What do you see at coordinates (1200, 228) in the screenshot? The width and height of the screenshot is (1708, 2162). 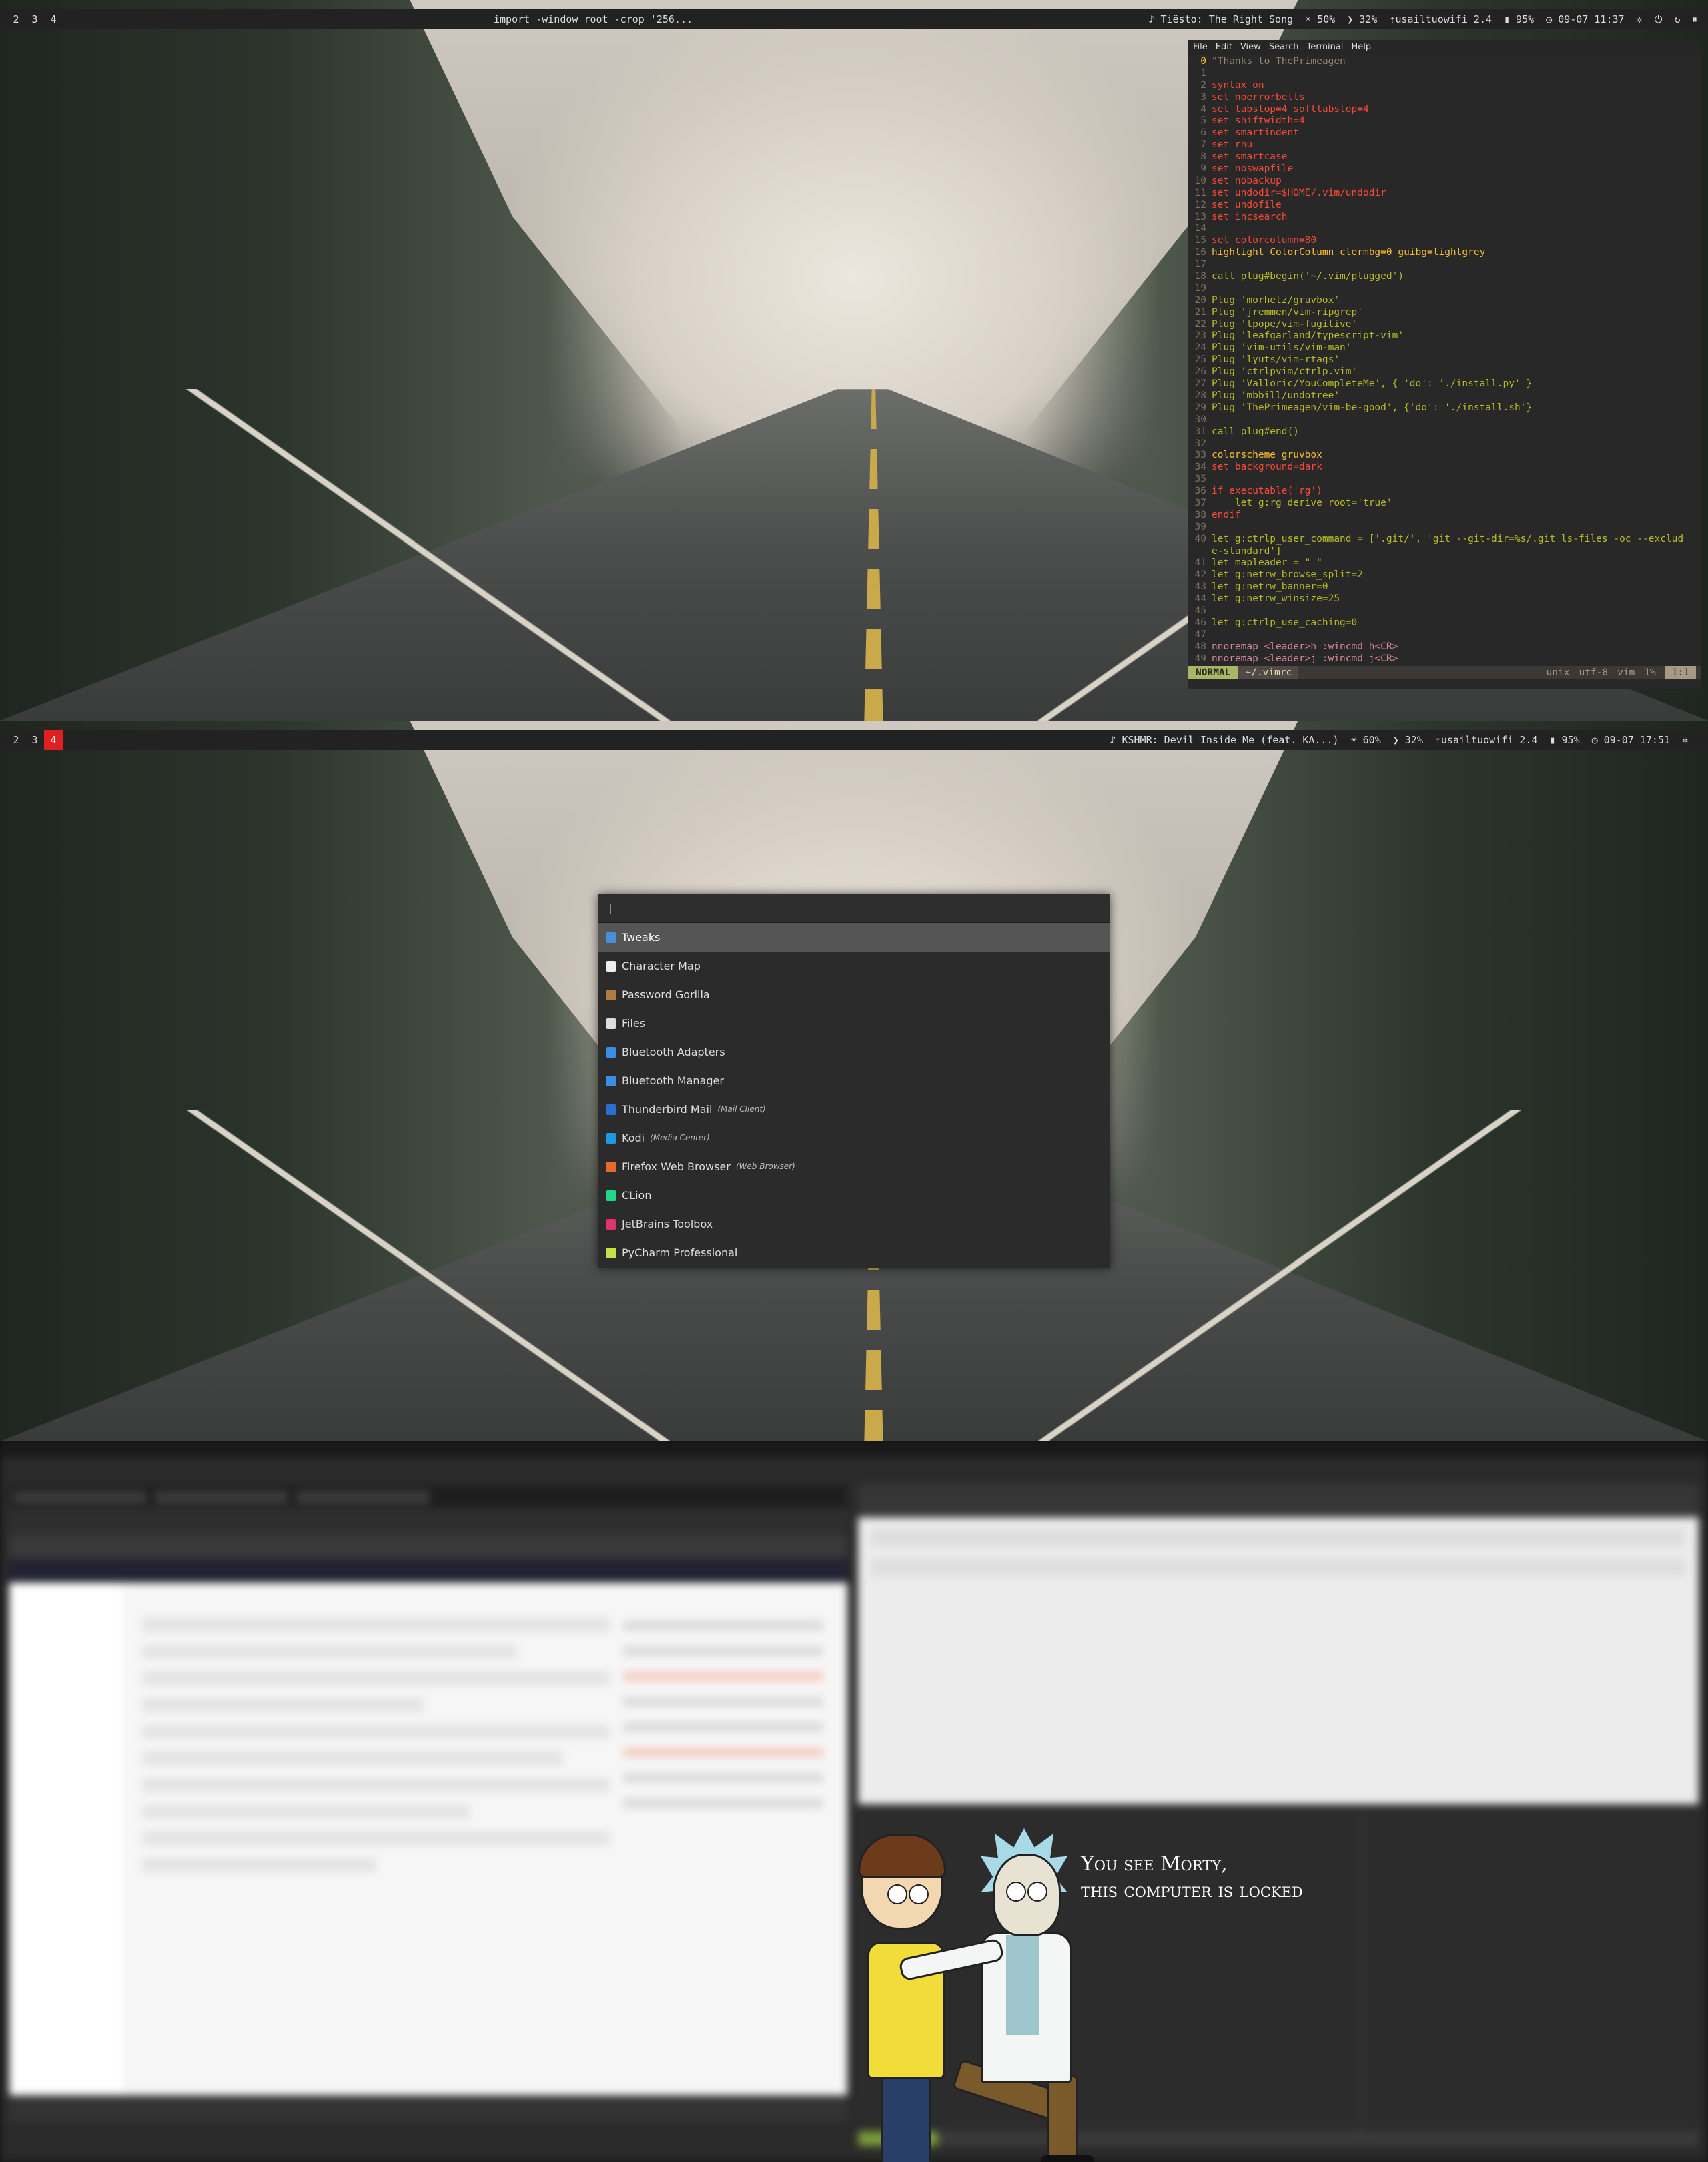 I see `vim-line-number: 14` at bounding box center [1200, 228].